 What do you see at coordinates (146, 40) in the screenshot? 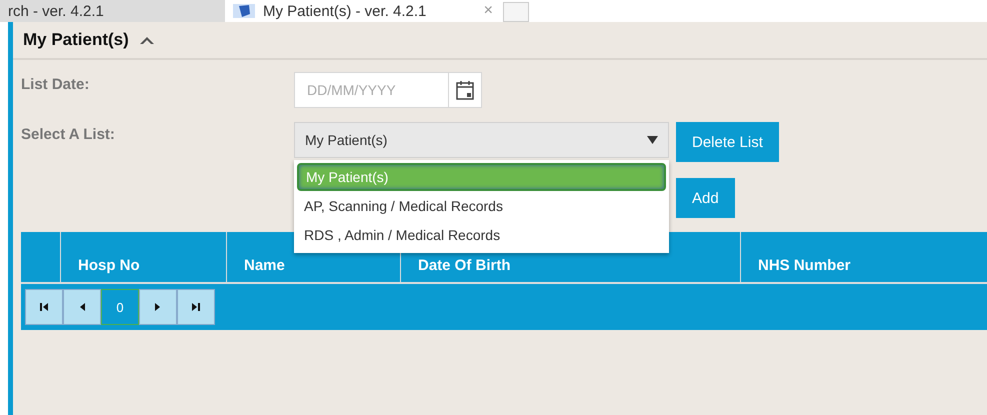
I see `collapse-icon` at bounding box center [146, 40].